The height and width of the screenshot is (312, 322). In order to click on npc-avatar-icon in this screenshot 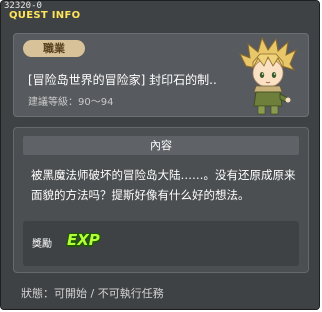, I will do `click(267, 75)`.